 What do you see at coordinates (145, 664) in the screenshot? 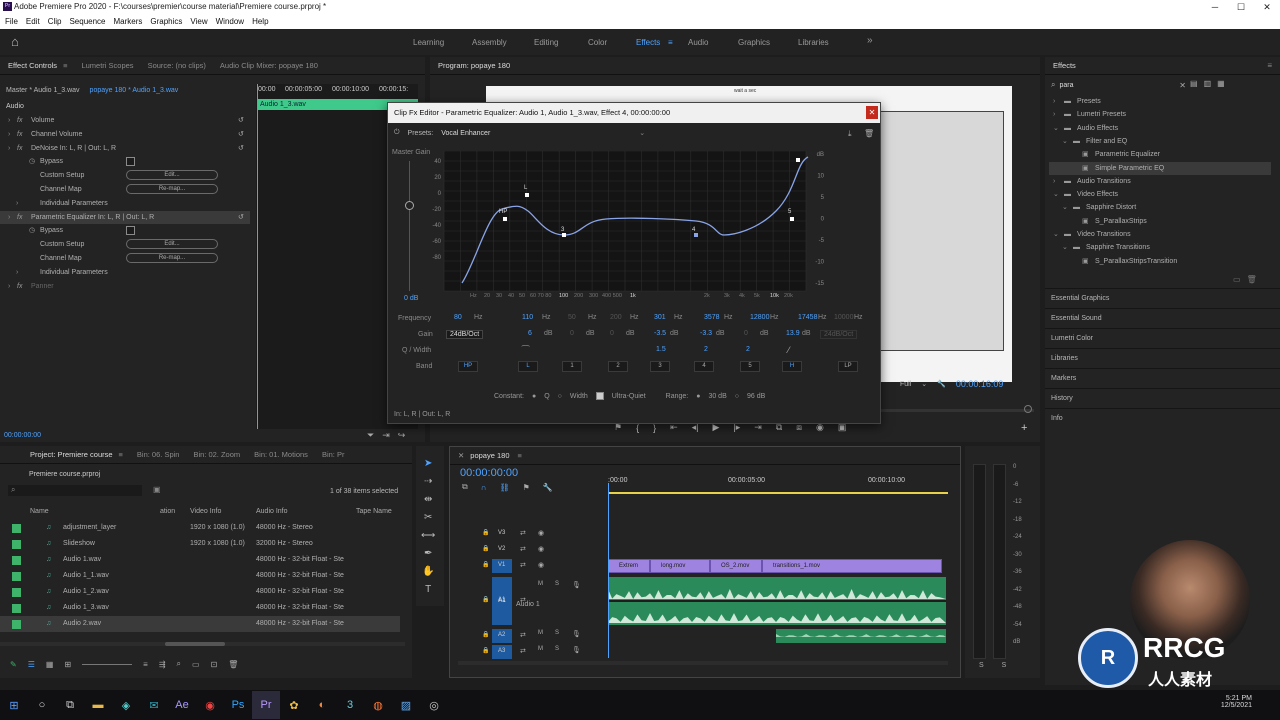
I see `sort-icon: ≡` at bounding box center [145, 664].